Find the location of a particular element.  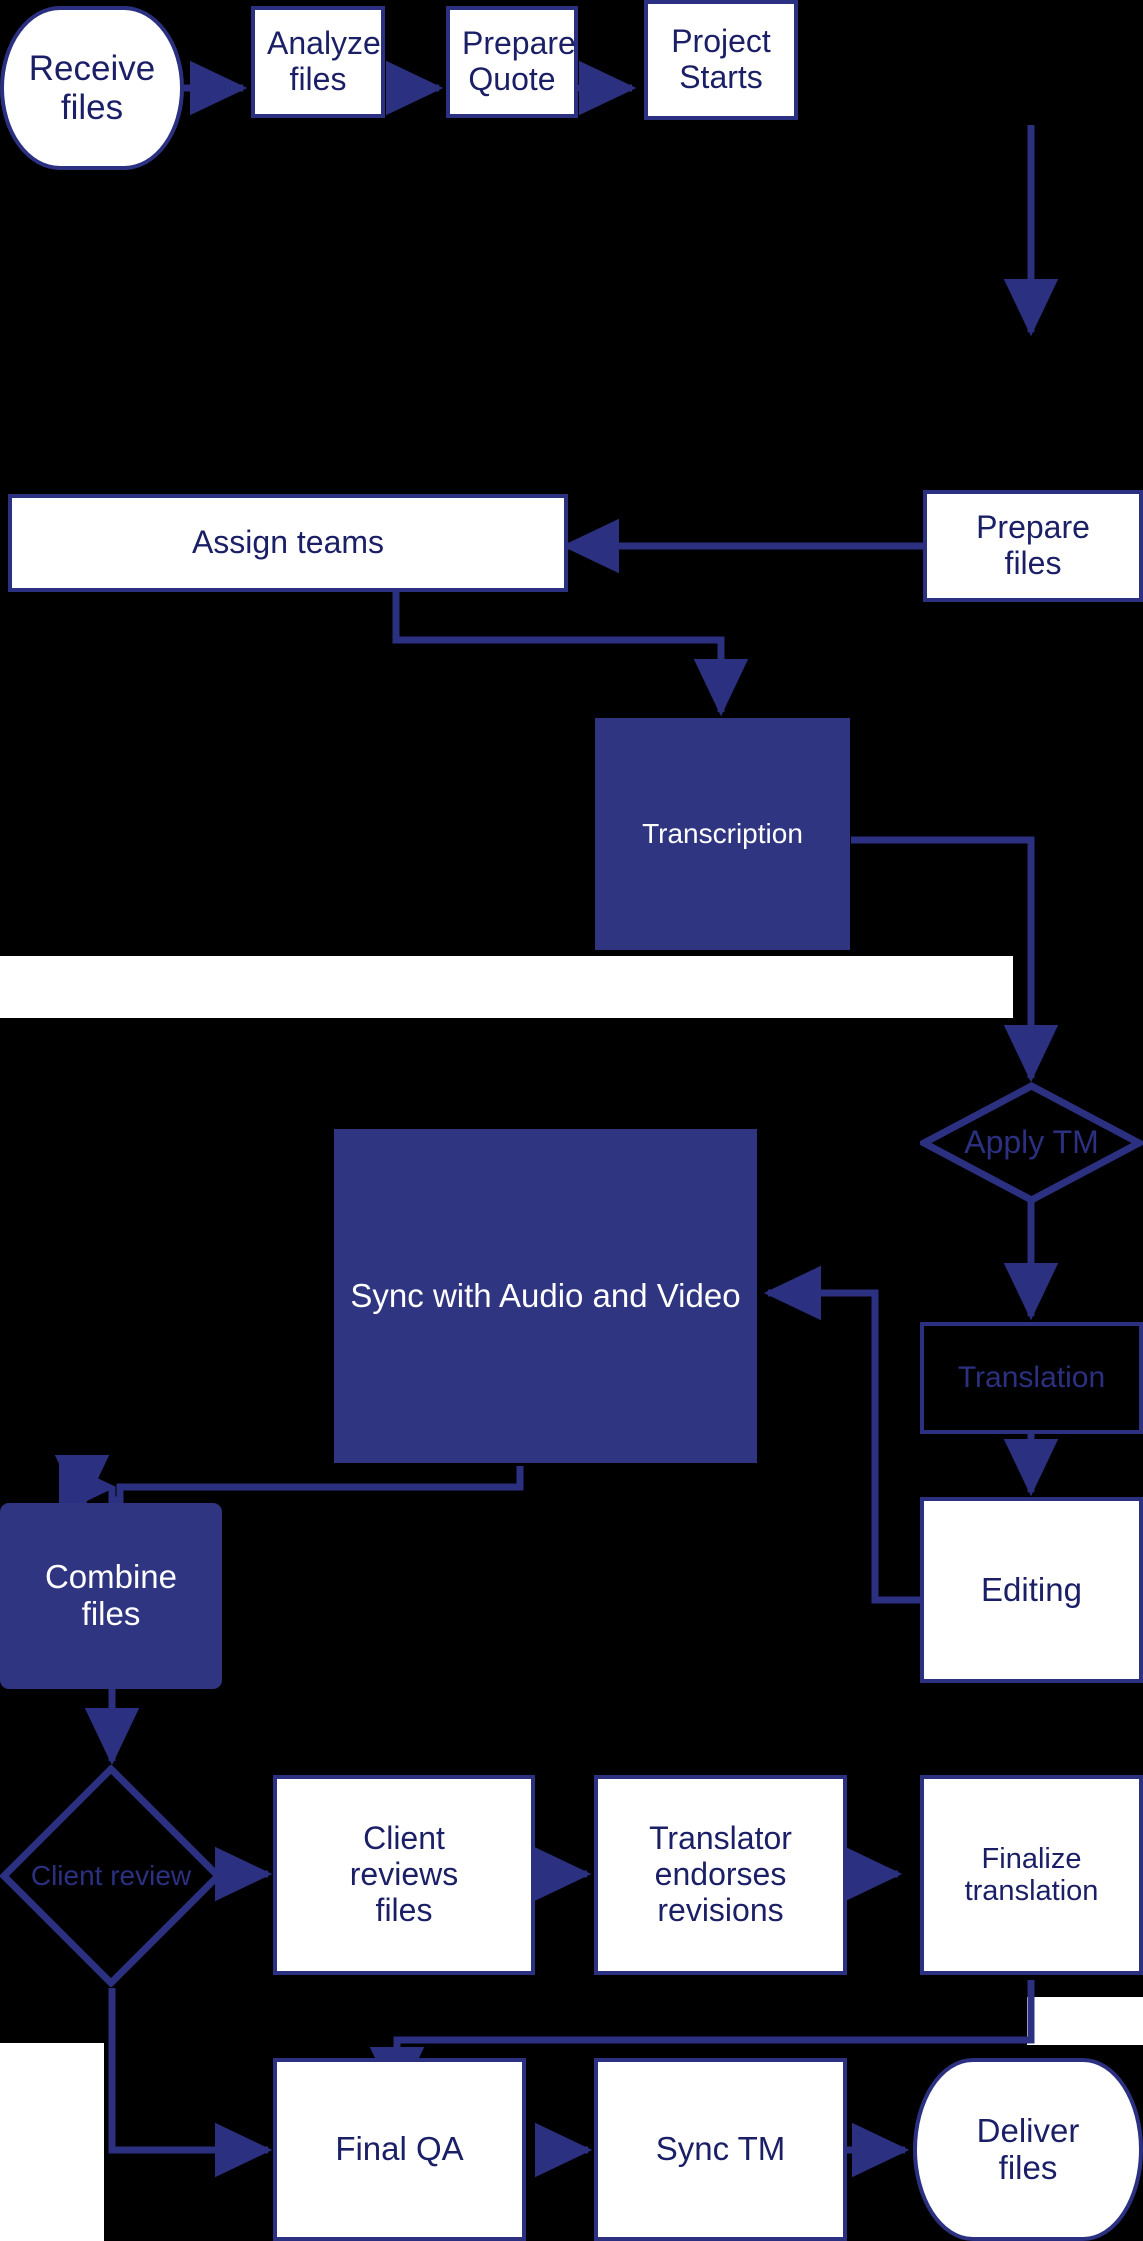

line-1: Receive is located at coordinates (92, 68).